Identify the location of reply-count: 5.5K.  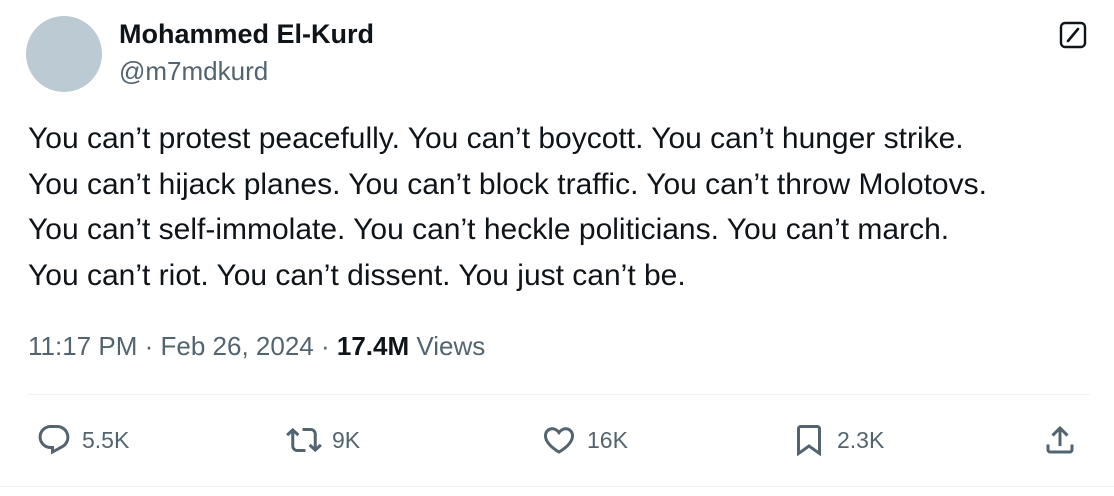
(106, 439).